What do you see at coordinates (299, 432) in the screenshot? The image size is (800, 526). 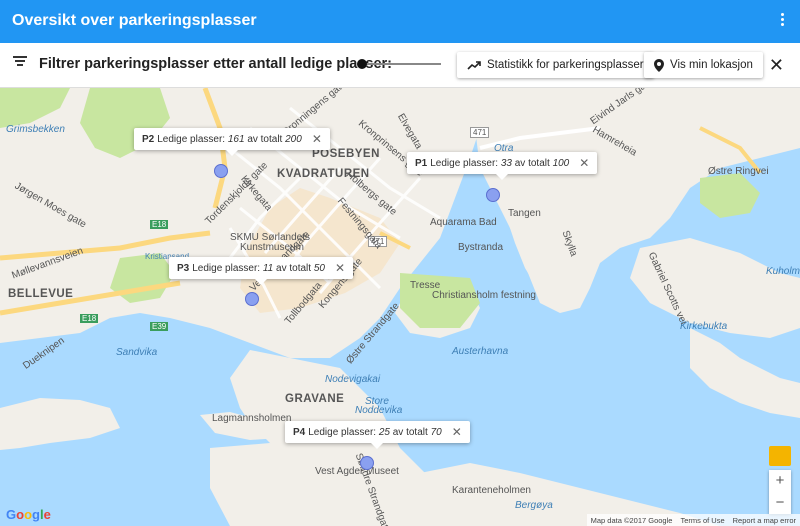 I see `popup-id: P4` at bounding box center [299, 432].